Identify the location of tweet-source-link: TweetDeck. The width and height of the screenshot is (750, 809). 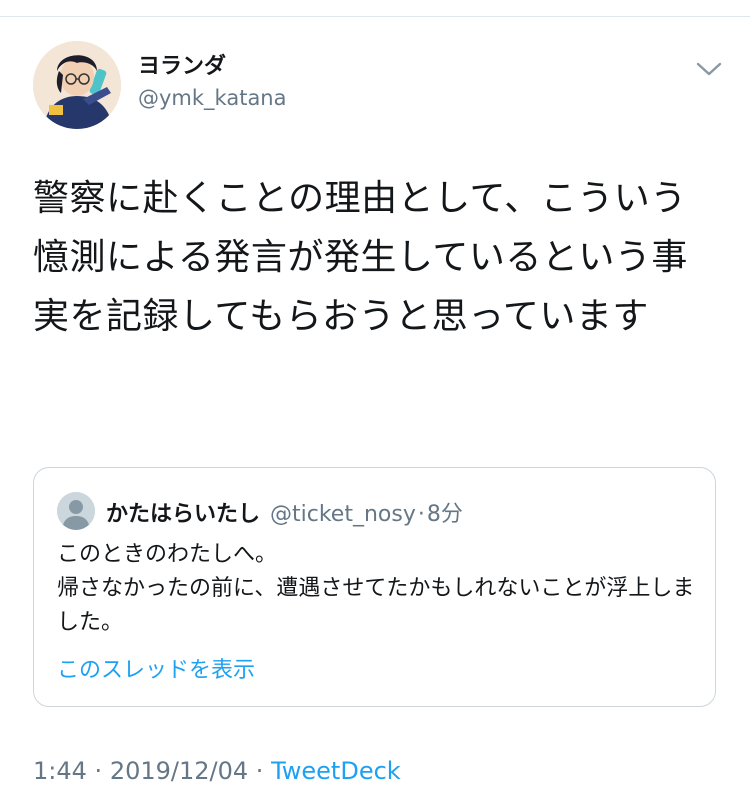
(336, 771).